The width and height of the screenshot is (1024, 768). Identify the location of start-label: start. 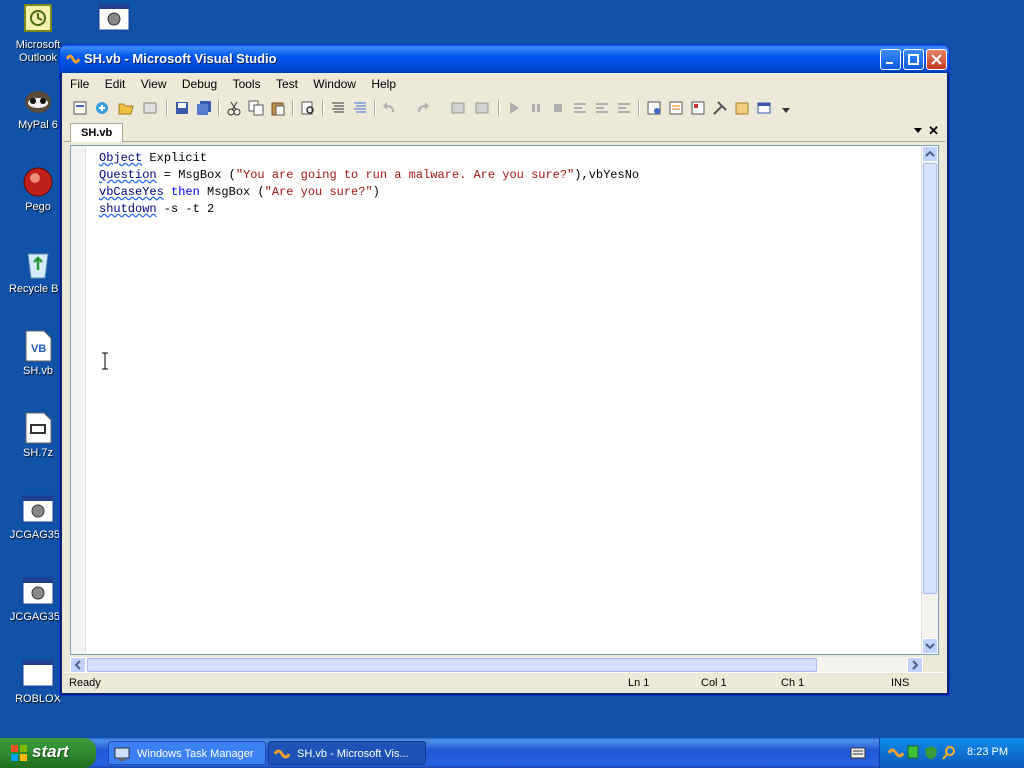
(50, 751).